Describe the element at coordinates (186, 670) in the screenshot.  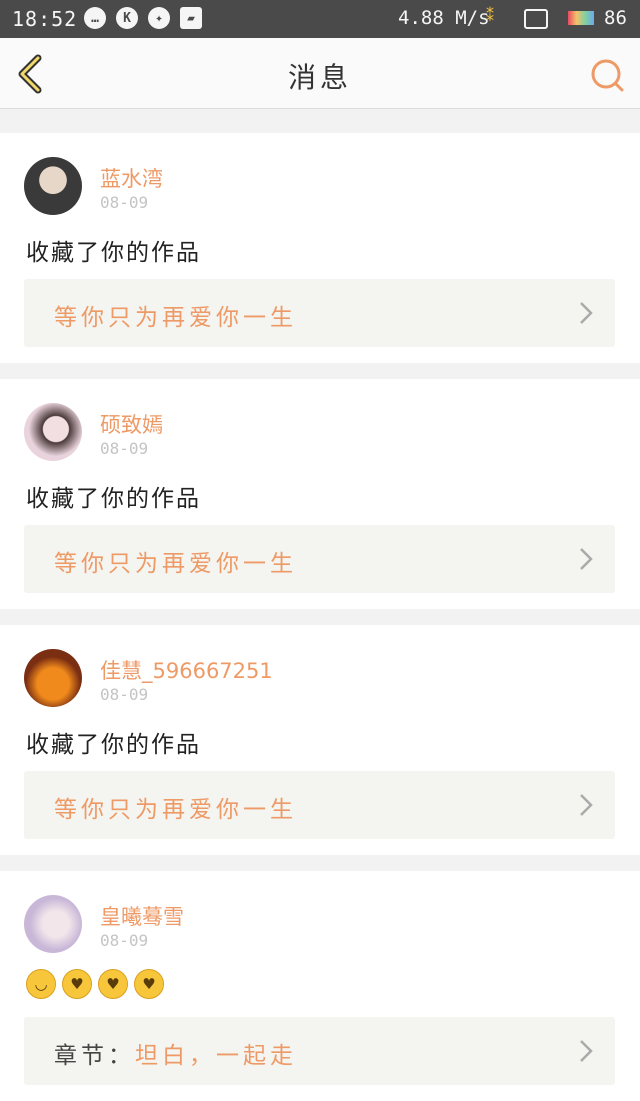
I see `username: 佳慧_596667251` at that location.